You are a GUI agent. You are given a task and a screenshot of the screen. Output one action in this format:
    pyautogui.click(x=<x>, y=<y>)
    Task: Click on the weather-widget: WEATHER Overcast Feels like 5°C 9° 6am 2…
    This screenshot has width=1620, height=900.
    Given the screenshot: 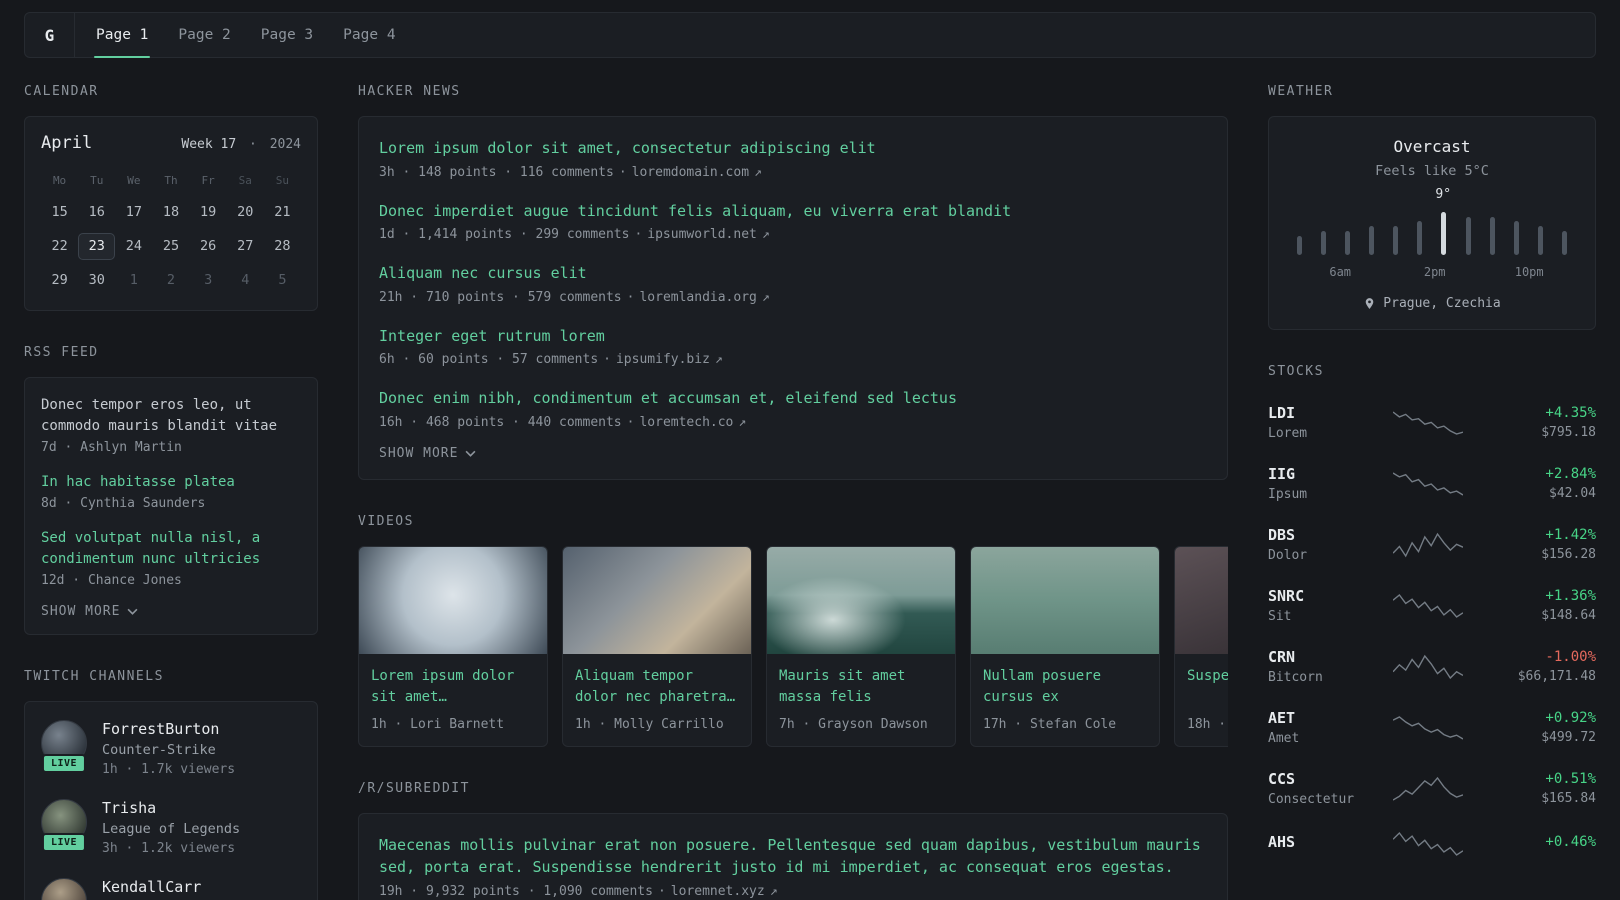 What is the action you would take?
    pyautogui.click(x=1432, y=207)
    